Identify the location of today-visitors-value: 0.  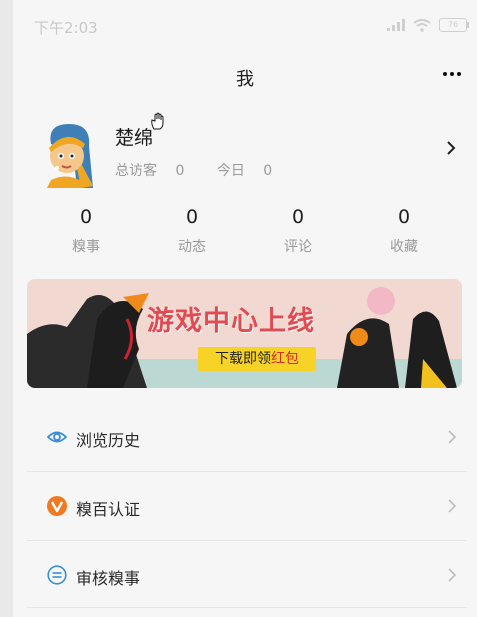
(268, 171).